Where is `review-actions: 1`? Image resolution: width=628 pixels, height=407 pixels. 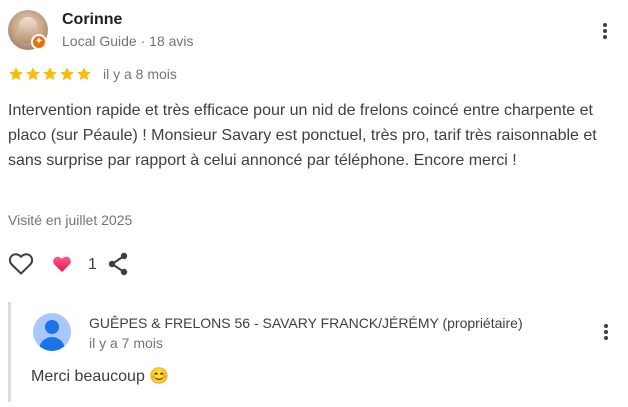 review-actions: 1 is located at coordinates (108, 264).